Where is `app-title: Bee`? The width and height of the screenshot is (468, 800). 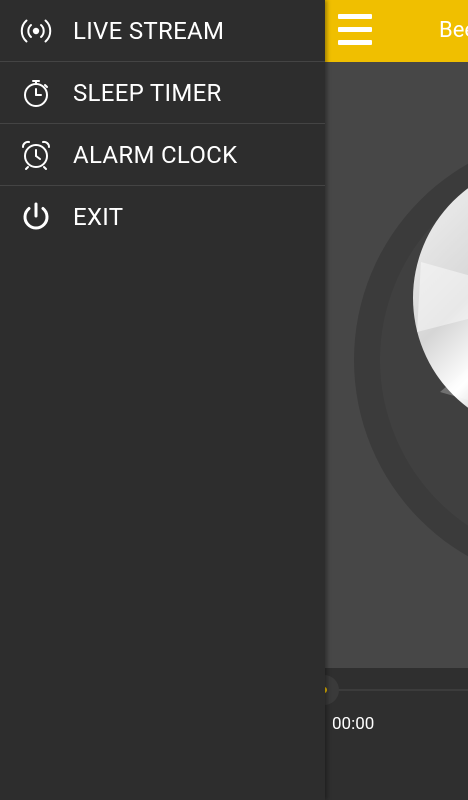
app-title: Bee is located at coordinates (453, 30).